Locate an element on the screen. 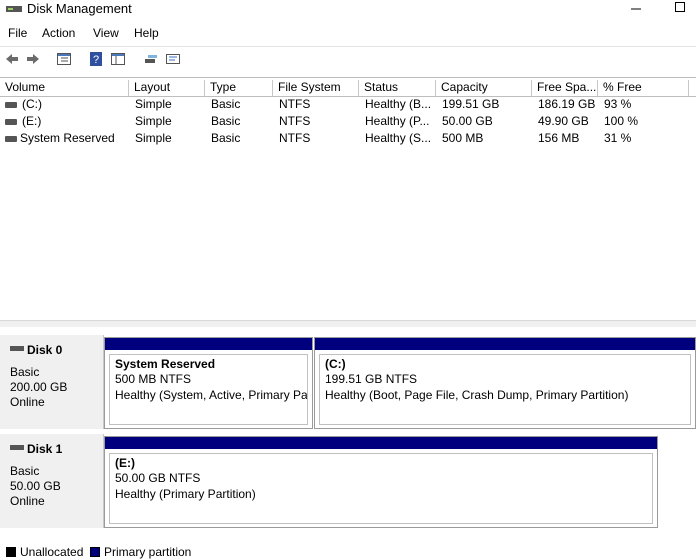 Image resolution: width=696 pixels, height=559 pixels. properties-icon is located at coordinates (64, 59).